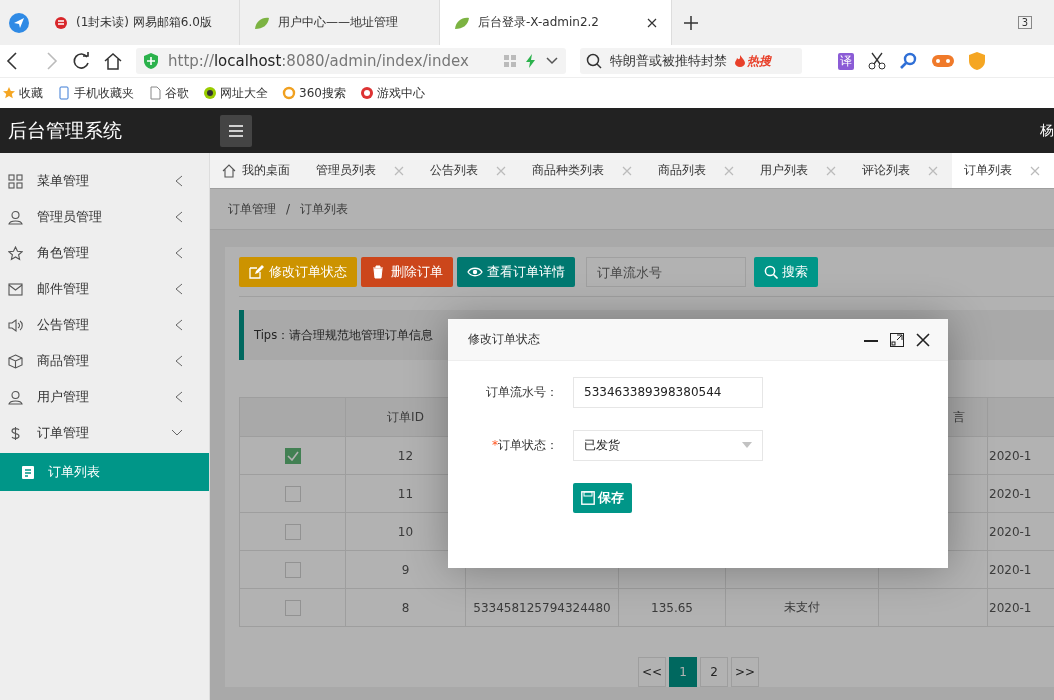 The width and height of the screenshot is (1054, 700). What do you see at coordinates (104, 397) in the screenshot?
I see `sidebar-item: 用户管理` at bounding box center [104, 397].